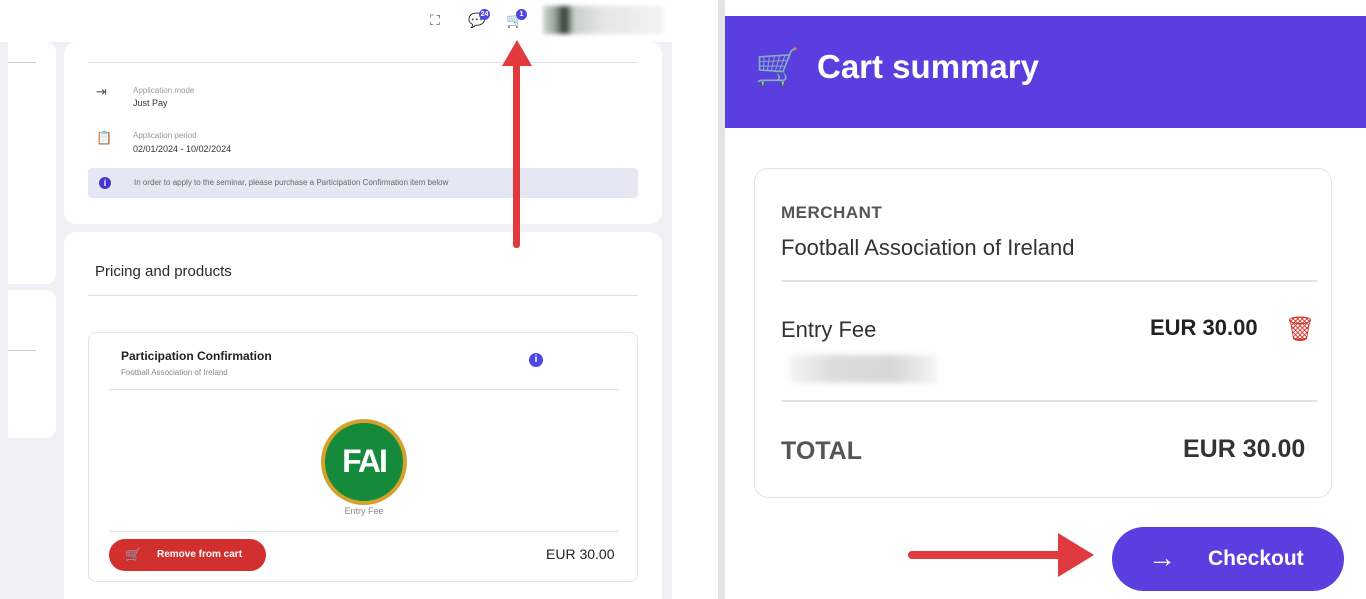 This screenshot has height=599, width=1366. I want to click on checkout-label: Checkout, so click(1256, 558).